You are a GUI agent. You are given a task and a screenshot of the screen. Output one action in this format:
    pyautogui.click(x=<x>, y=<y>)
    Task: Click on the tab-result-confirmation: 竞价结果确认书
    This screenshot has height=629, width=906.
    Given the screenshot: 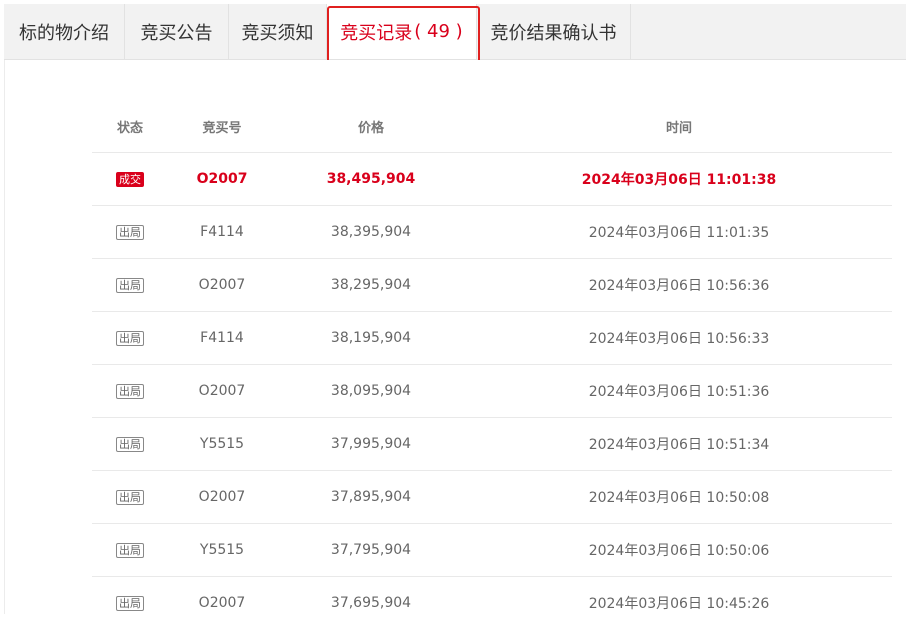 What is the action you would take?
    pyautogui.click(x=554, y=31)
    